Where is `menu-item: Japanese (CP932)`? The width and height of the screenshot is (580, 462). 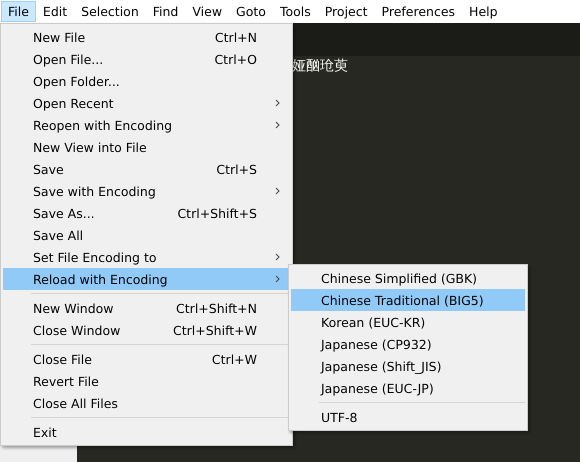 menu-item: Japanese (CP932) is located at coordinates (408, 344).